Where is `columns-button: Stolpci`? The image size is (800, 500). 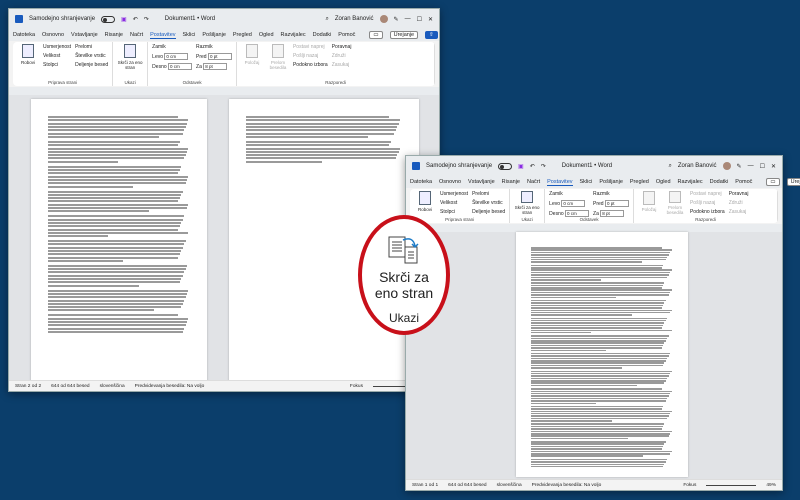 columns-button: Stolpci is located at coordinates (454, 212).